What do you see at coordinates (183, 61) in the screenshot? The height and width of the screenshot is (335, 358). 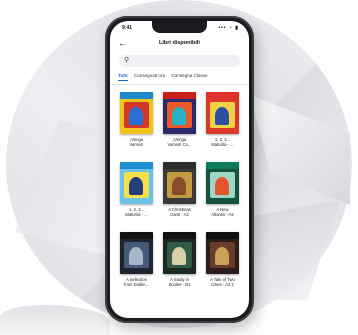 I see `search-input` at bounding box center [183, 61].